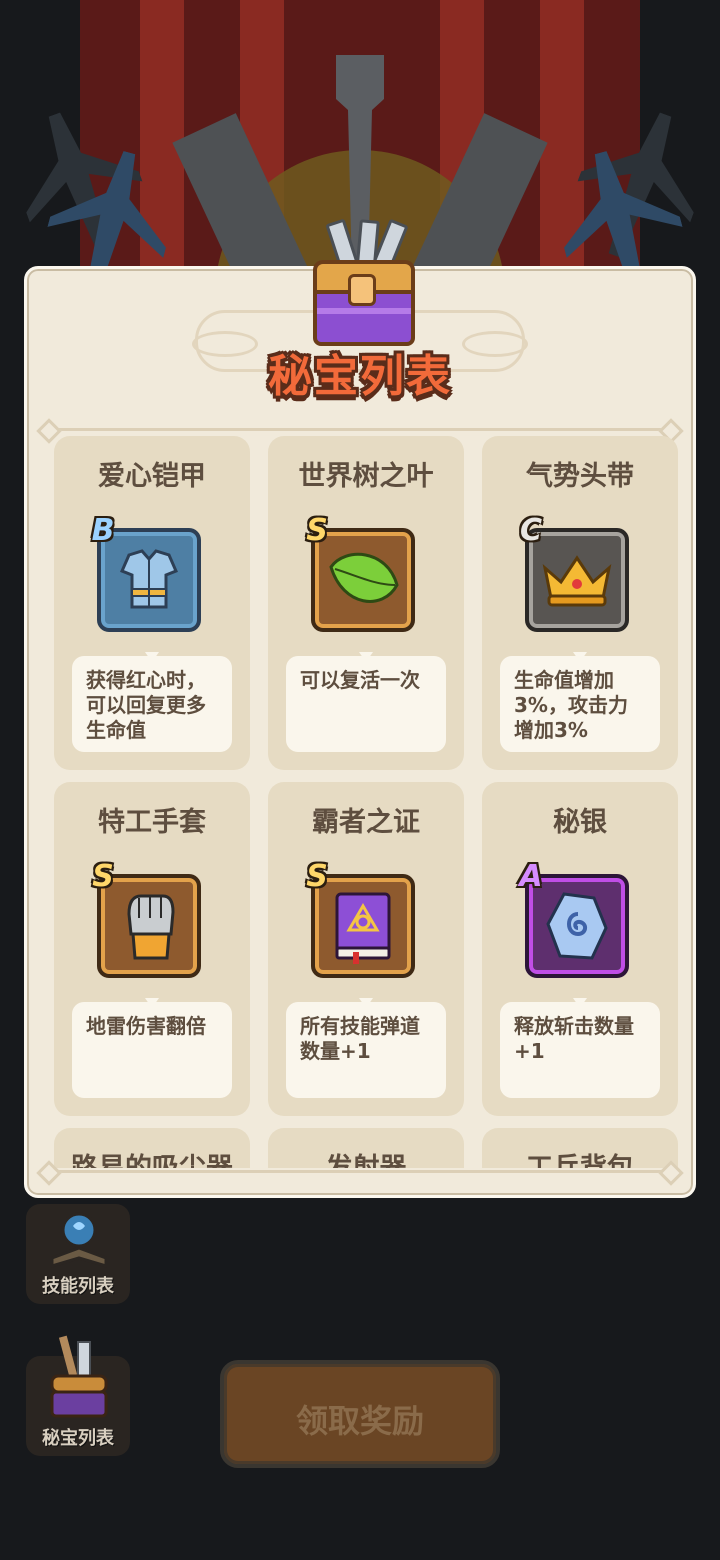 The width and height of the screenshot is (720, 1560). What do you see at coordinates (360, 1038) in the screenshot?
I see `treasure-description: 所有技能弹道 数量+1` at bounding box center [360, 1038].